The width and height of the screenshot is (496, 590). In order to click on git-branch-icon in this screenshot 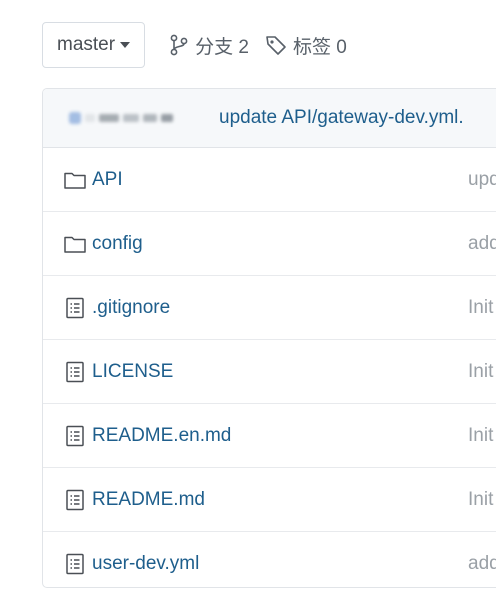, I will do `click(179, 45)`.